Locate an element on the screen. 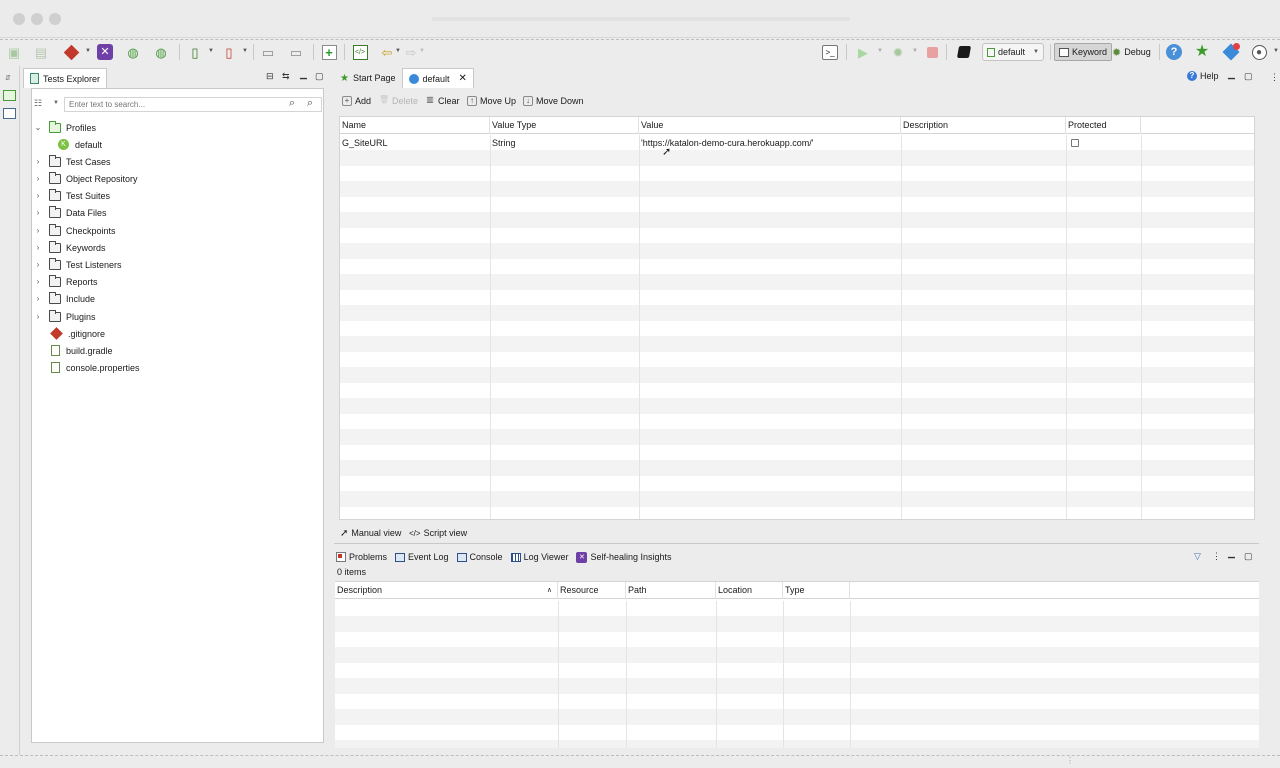  funnel-filter-icon: ▽ is located at coordinates (1197, 556).